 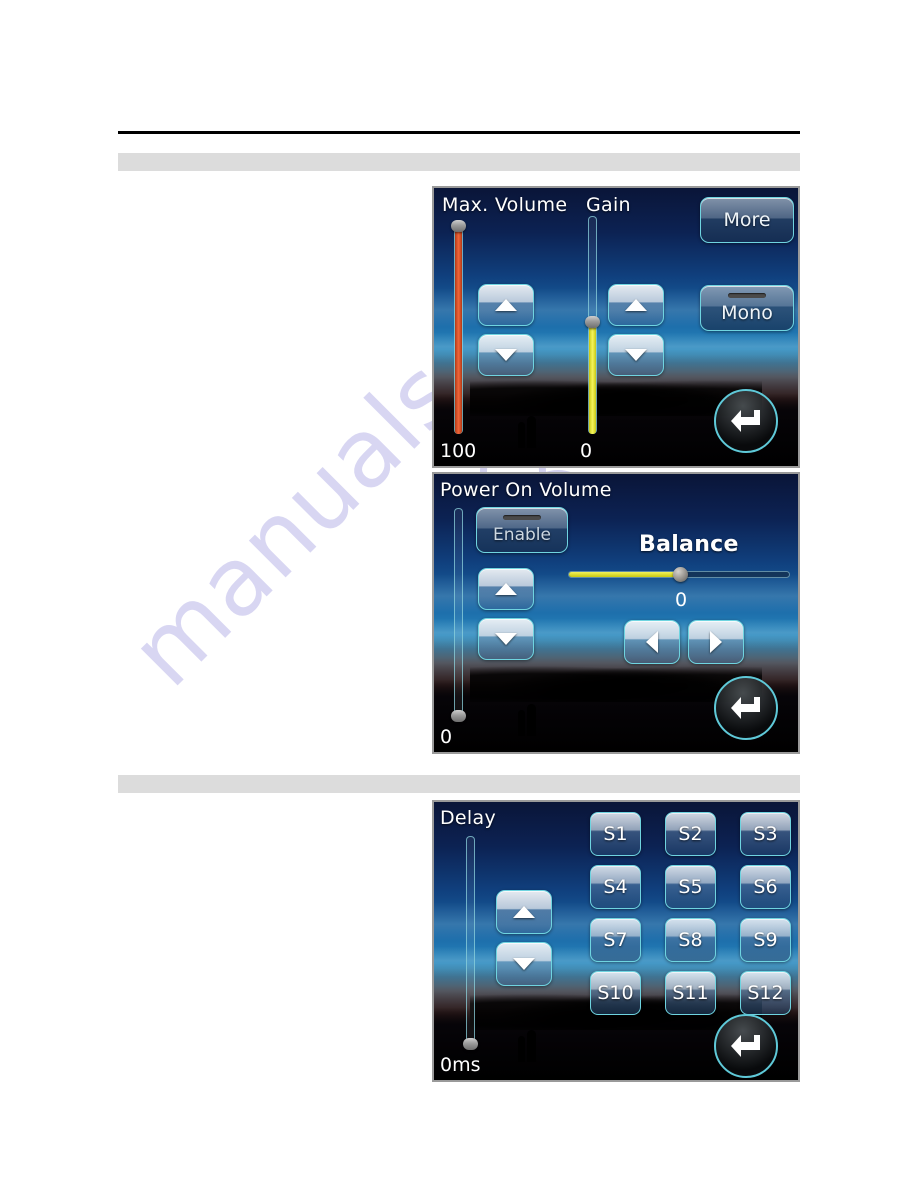 I want to click on delay-slider-track, so click(x=470, y=942).